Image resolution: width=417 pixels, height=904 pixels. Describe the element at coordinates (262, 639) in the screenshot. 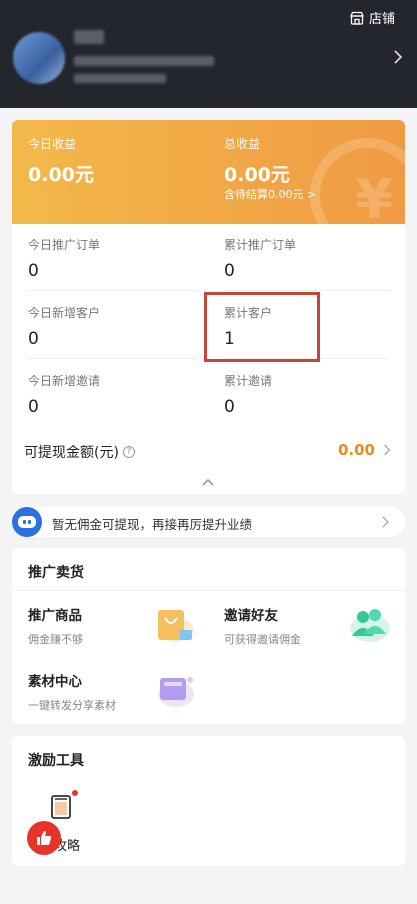

I see `feature-subtitle: 可获得邀请佣金` at that location.